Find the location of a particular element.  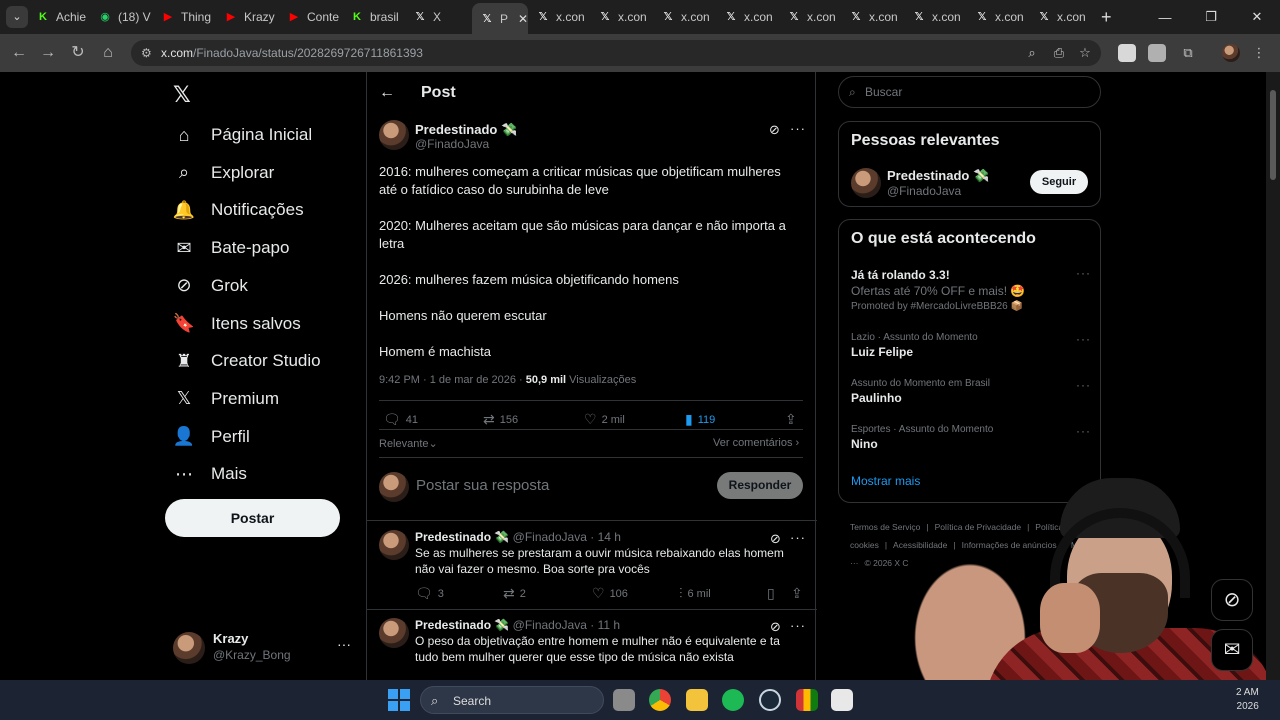

grok-float-icon: ⊘ is located at coordinates (1232, 600).